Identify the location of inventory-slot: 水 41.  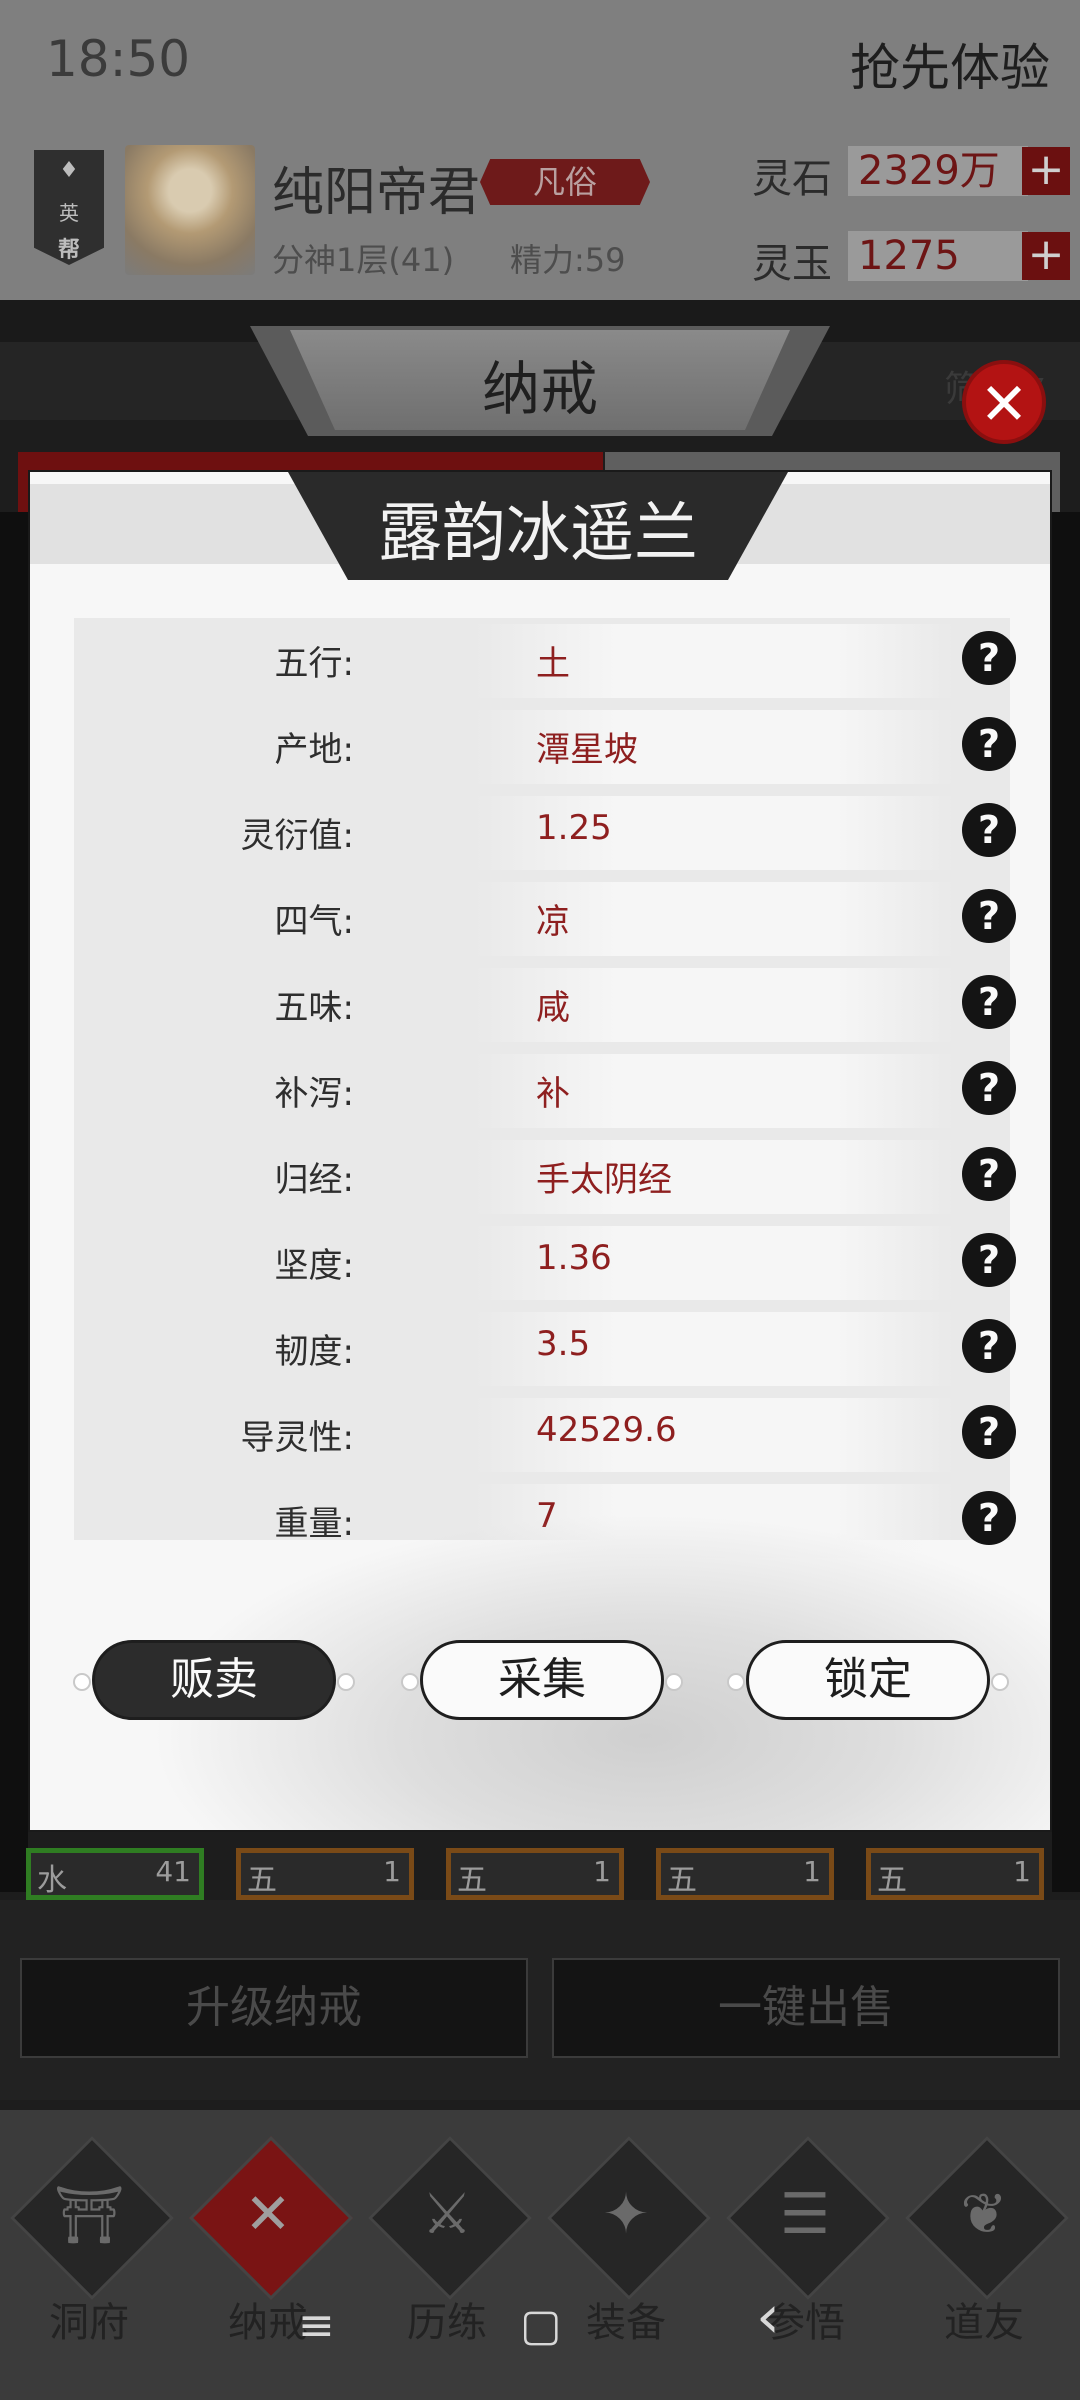
(115, 1874).